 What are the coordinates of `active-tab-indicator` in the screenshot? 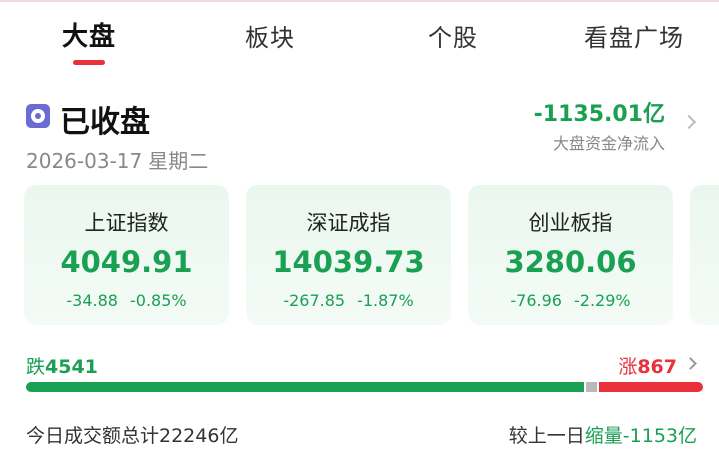 It's located at (89, 62).